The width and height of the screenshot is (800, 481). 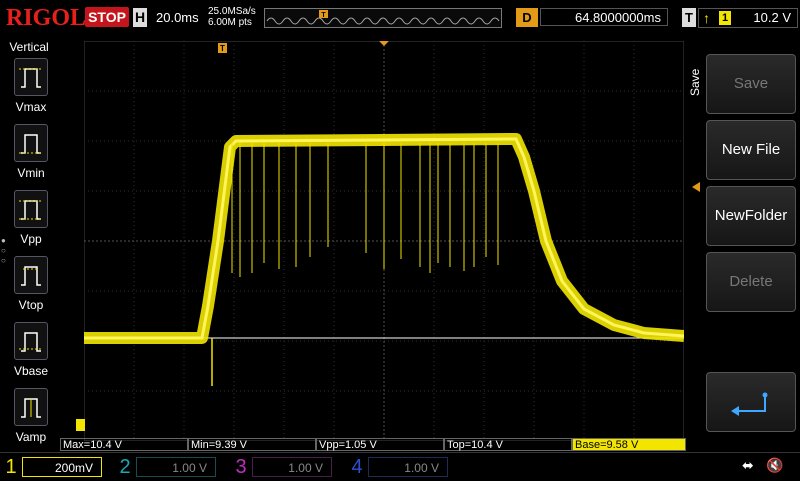 I want to click on measure-label: Vmin, so click(x=31, y=173).